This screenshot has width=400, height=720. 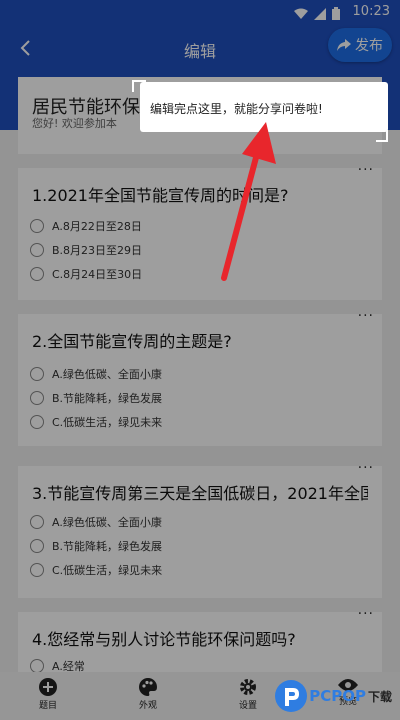 What do you see at coordinates (379, 696) in the screenshot?
I see `watermark-suffix: 下载` at bounding box center [379, 696].